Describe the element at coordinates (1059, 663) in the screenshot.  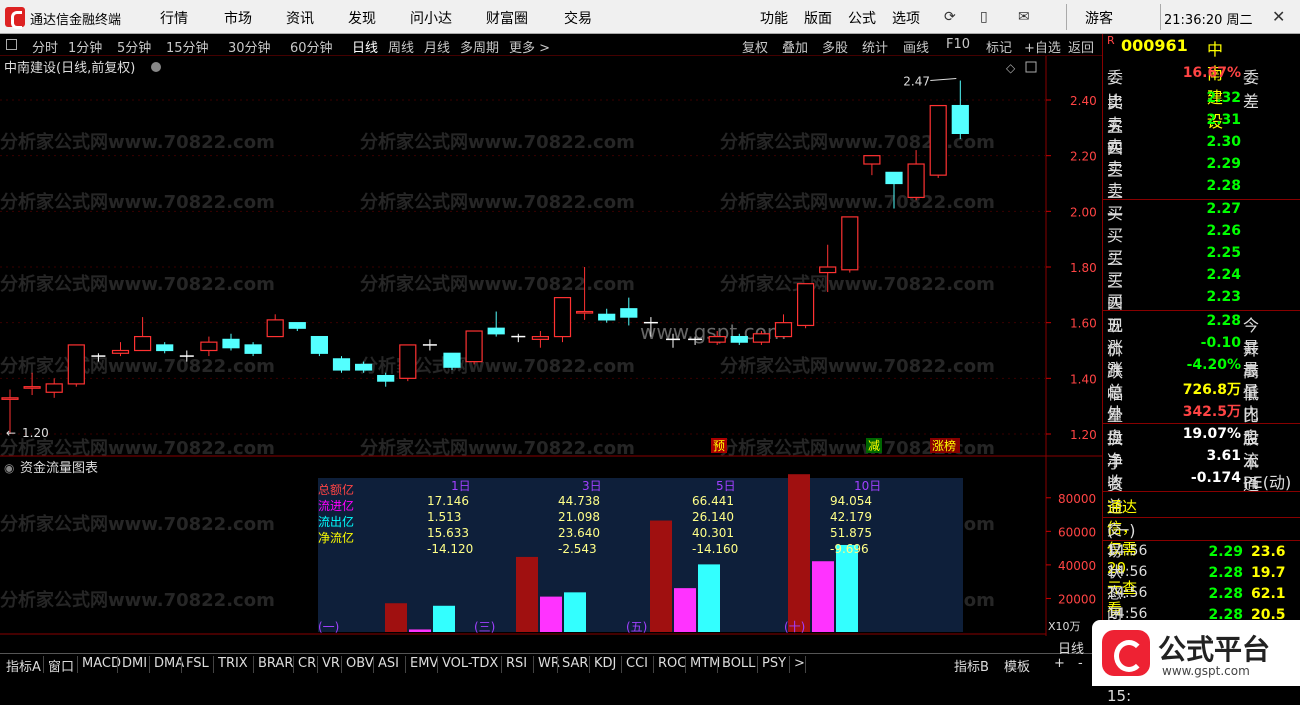
I see `bottom-right-2: +` at that location.